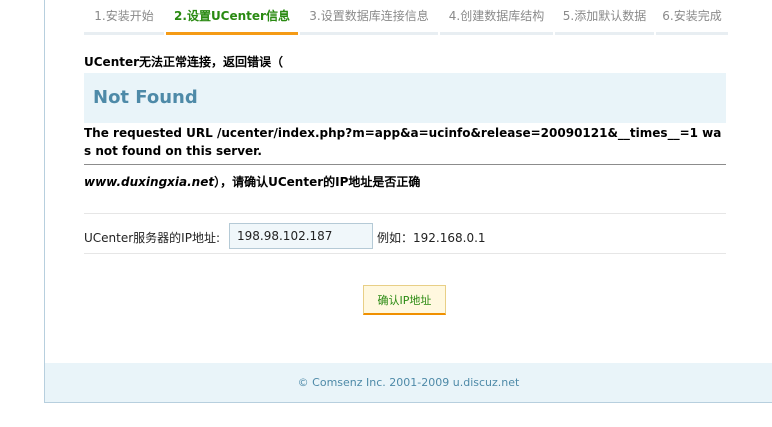 The height and width of the screenshot is (427, 772). Describe the element at coordinates (404, 300) in the screenshot. I see `confirm-ip-button: 确认IP地址` at that location.